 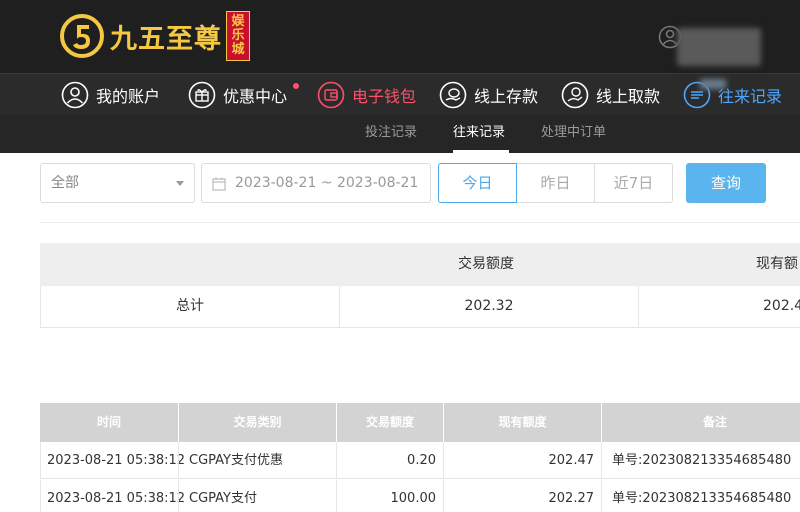 What do you see at coordinates (479, 134) in the screenshot?
I see `subnav-transaction-records: 往来记录` at bounding box center [479, 134].